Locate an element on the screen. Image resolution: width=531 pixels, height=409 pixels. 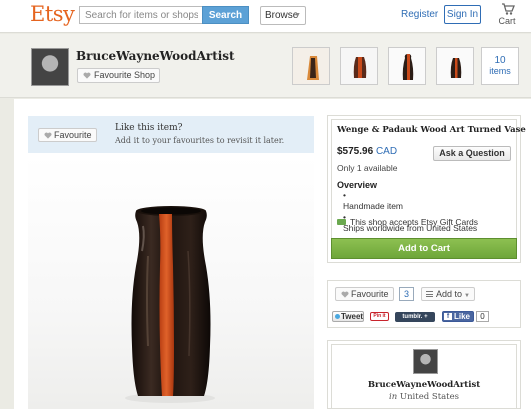
list-icon is located at coordinates (429, 294).